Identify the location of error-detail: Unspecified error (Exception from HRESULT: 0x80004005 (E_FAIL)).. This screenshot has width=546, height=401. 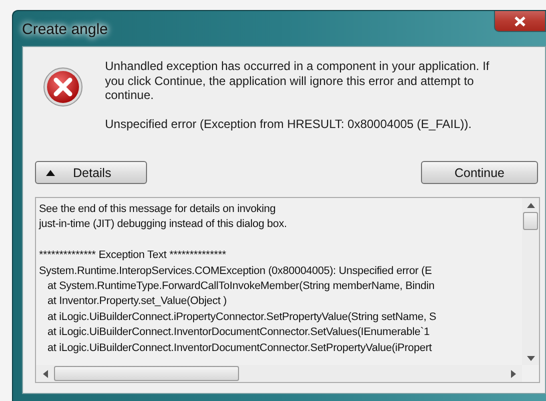
(289, 123).